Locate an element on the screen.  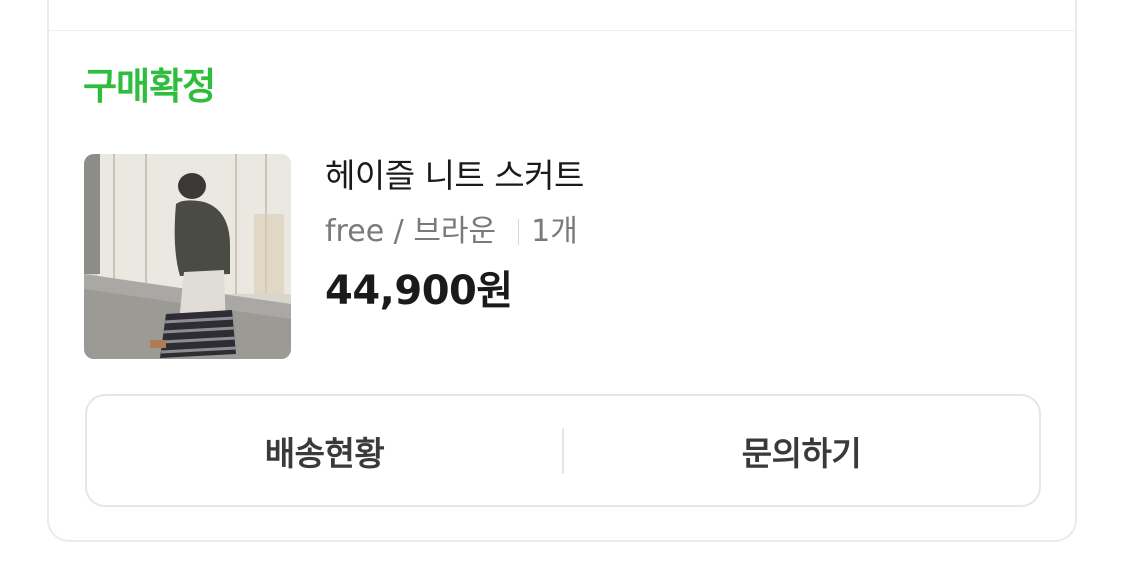
order-status-label: 구매확정 is located at coordinates (149, 86).